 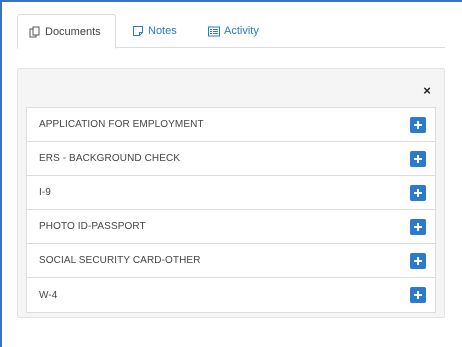 What do you see at coordinates (241, 31) in the screenshot?
I see `tab-activity-label: Activity` at bounding box center [241, 31].